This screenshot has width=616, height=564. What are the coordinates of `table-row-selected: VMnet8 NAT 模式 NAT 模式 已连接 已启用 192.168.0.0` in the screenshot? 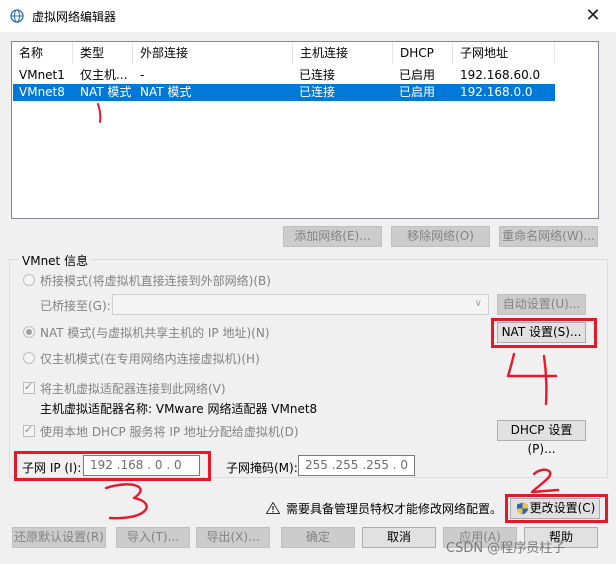 It's located at (284, 92).